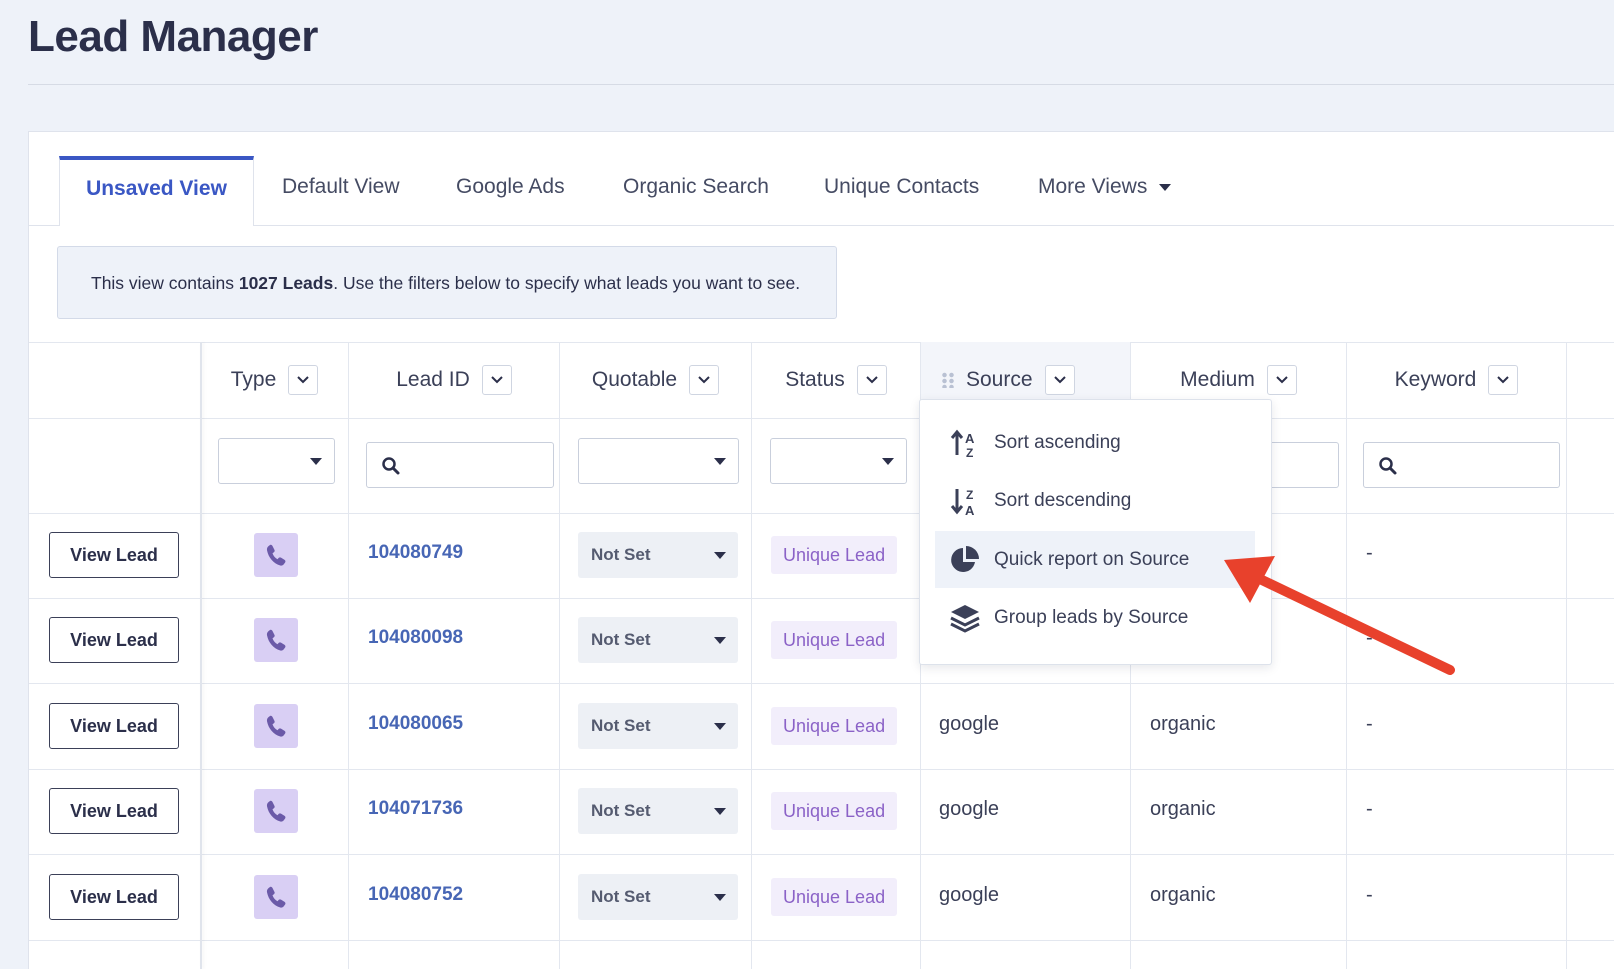  What do you see at coordinates (815, 379) in the screenshot?
I see `column-header-label: Status` at bounding box center [815, 379].